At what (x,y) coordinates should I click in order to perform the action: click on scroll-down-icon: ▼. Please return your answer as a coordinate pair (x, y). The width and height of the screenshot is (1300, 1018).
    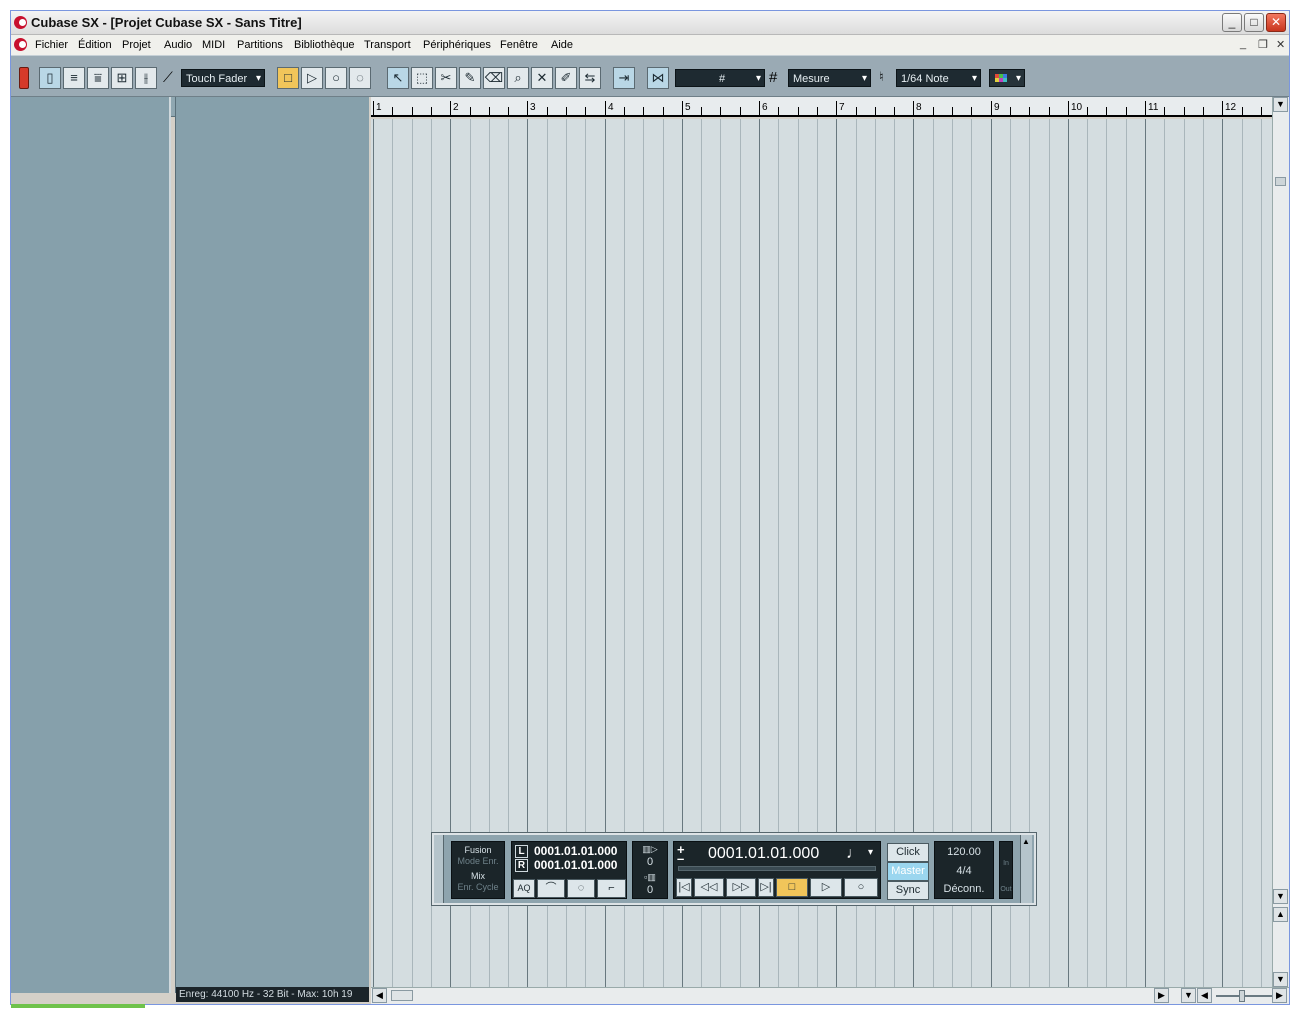
    Looking at the image, I should click on (1280, 896).